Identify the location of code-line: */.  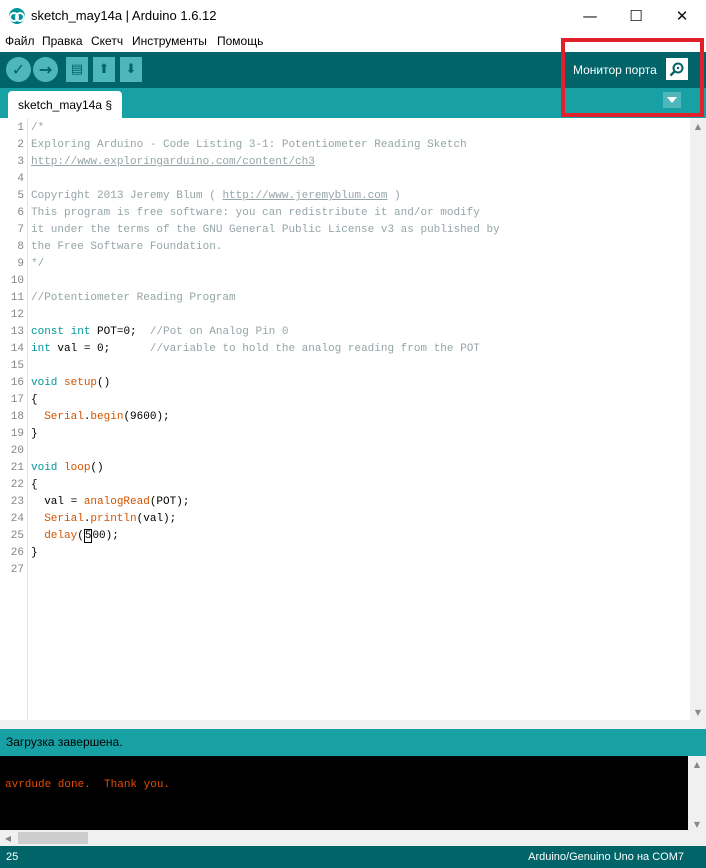
(37, 264).